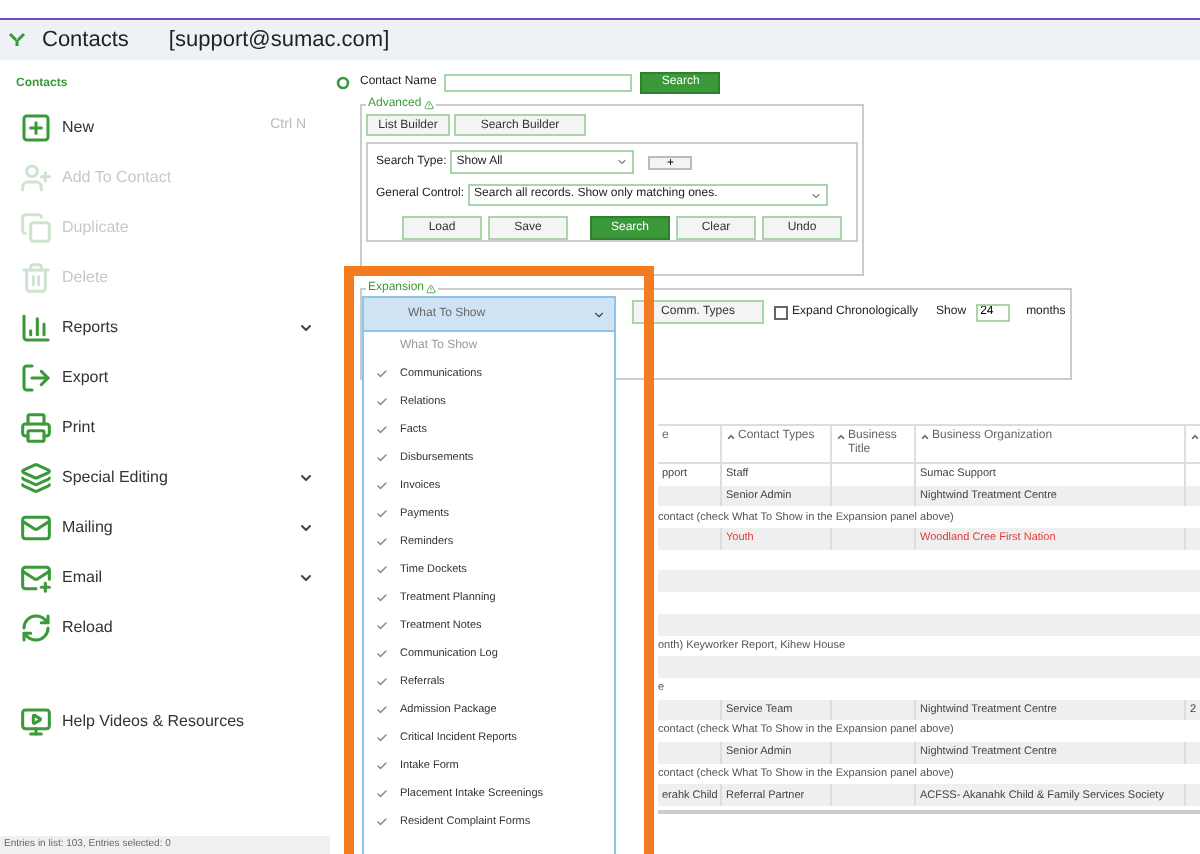 This screenshot has width=1200, height=854. I want to click on window-title: Contacts, so click(85, 40).